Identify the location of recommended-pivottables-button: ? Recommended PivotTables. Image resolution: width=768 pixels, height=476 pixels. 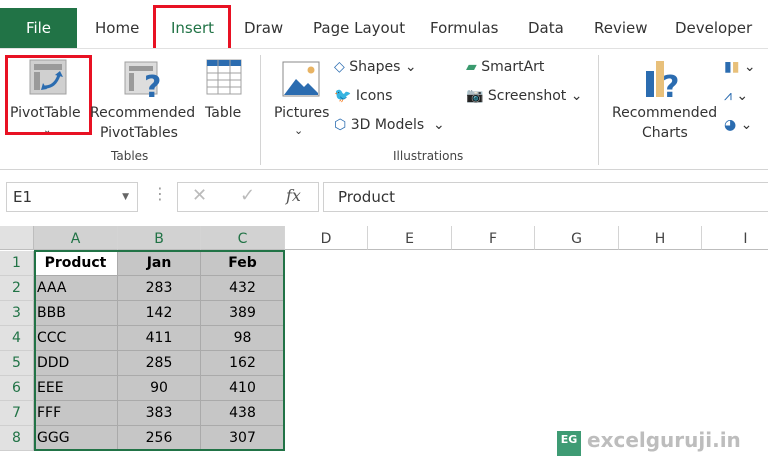
(142, 98).